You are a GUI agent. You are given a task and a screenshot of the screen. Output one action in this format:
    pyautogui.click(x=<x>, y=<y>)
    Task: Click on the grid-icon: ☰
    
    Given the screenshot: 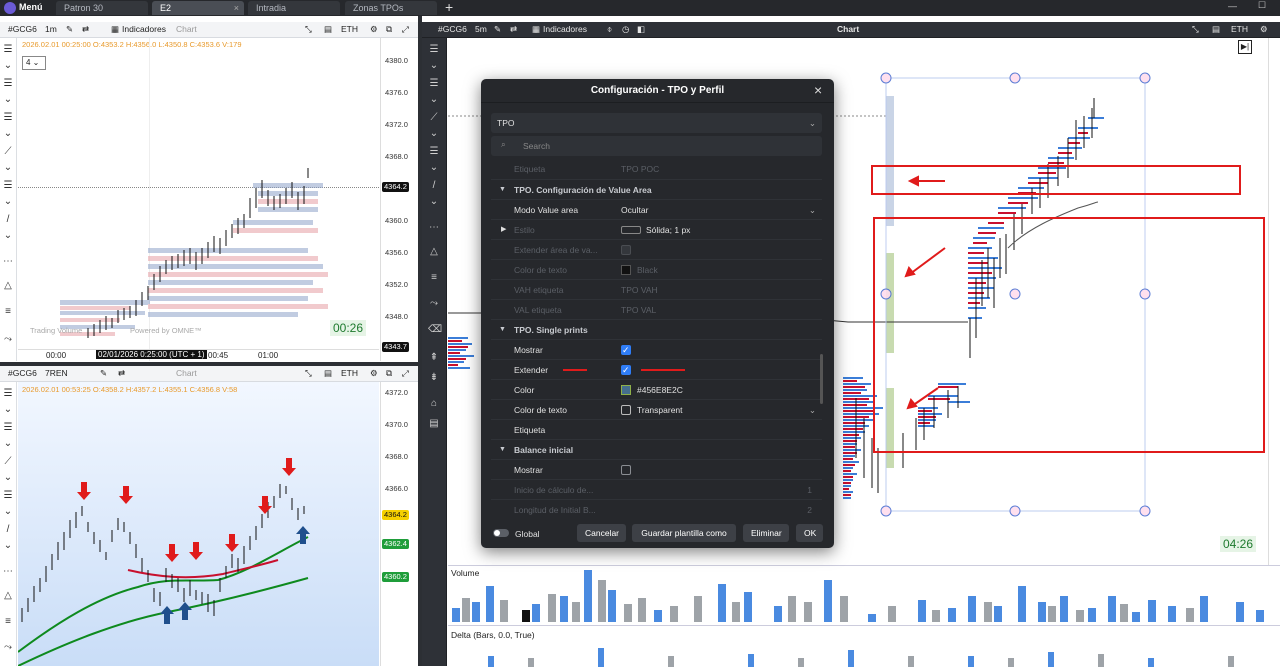 What is the action you would take?
    pyautogui.click(x=8, y=84)
    